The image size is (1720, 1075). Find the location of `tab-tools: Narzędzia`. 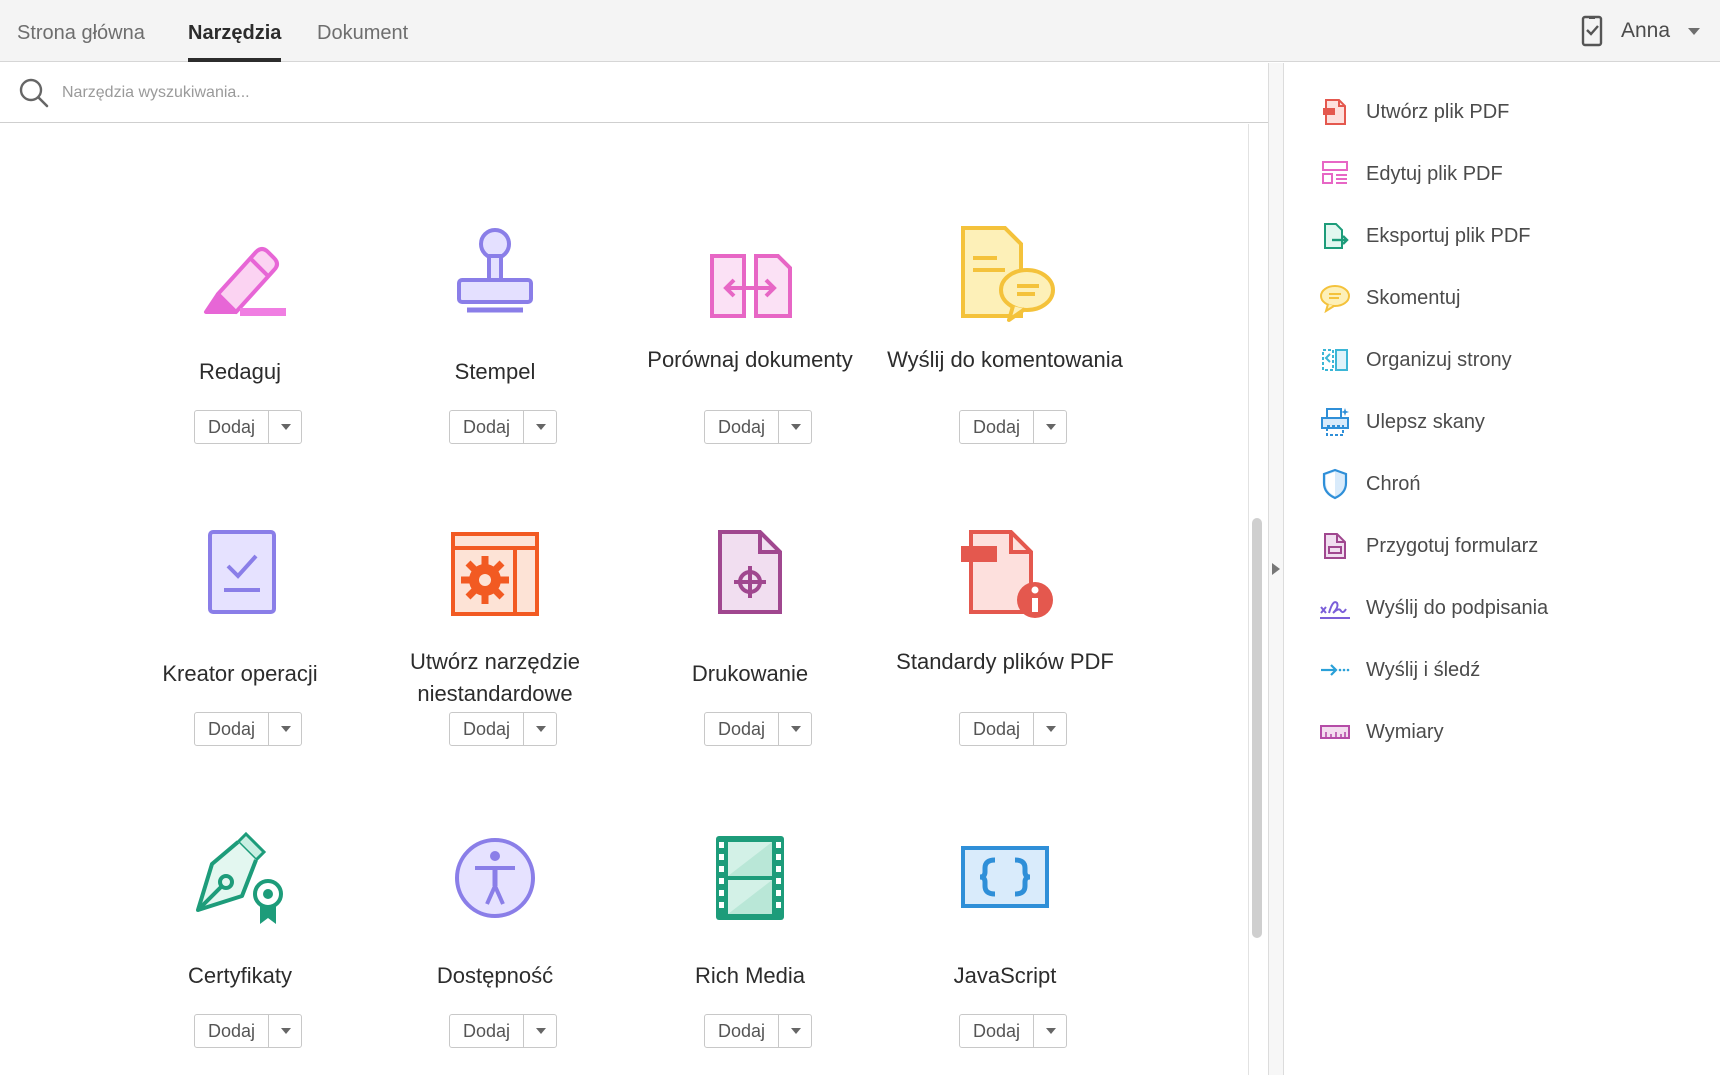

tab-tools: Narzędzia is located at coordinates (235, 31).